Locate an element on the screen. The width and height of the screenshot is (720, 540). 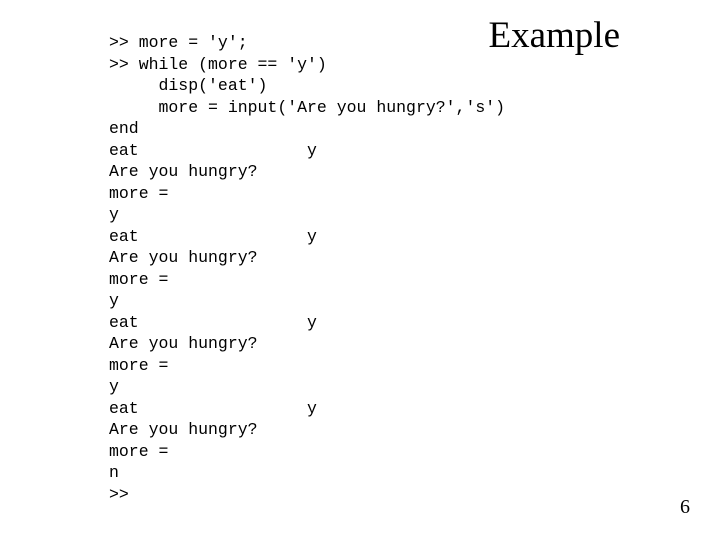
console-line: end is located at coordinates (124, 128).